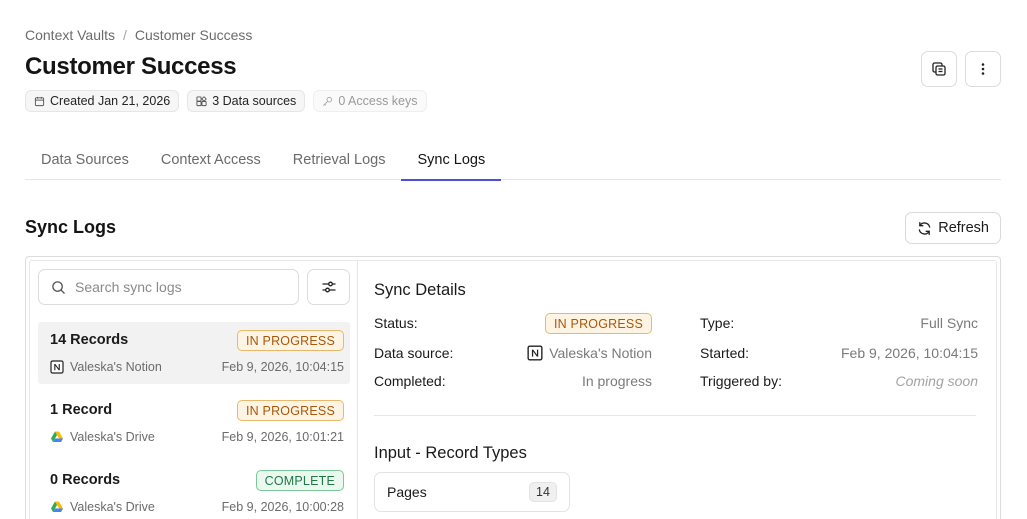 Image resolution: width=1027 pixels, height=519 pixels. Describe the element at coordinates (407, 492) in the screenshot. I see `record-type-label: Pages` at that location.